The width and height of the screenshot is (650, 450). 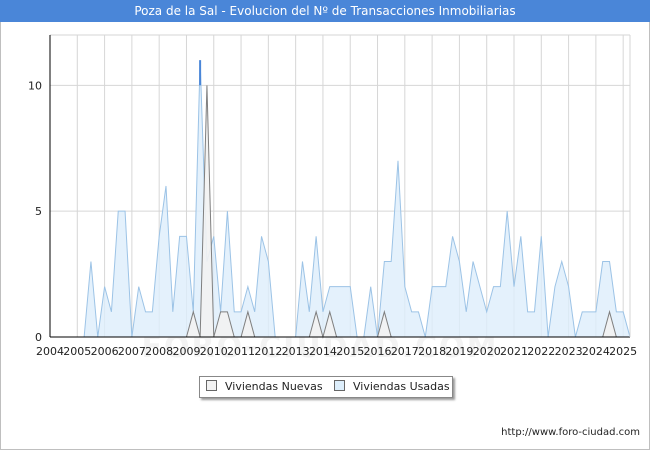 What do you see at coordinates (50, 351) in the screenshot?
I see `x-tick-label: 2004` at bounding box center [50, 351].